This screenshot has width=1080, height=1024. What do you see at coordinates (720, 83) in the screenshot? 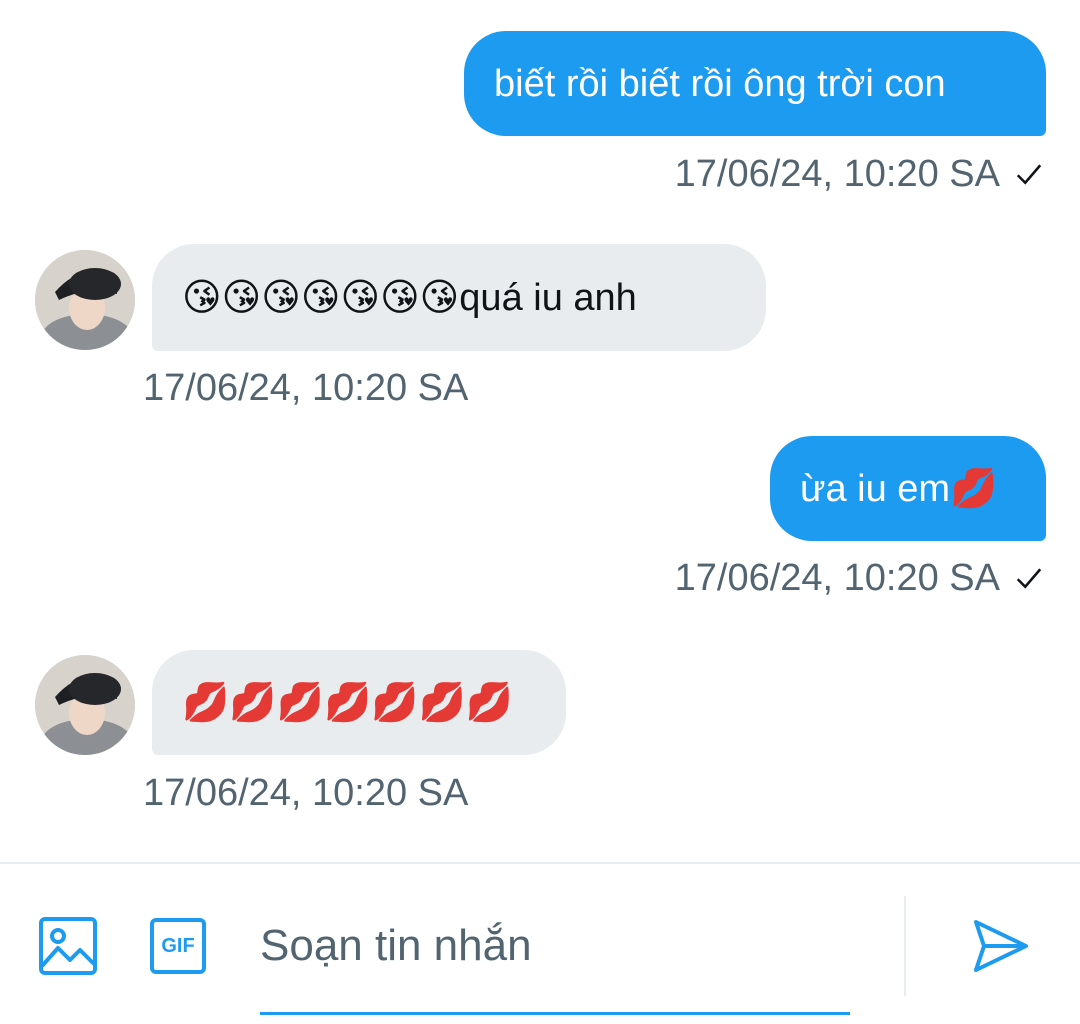
I see `message-text: biết rồi biết rồi ông trời con` at bounding box center [720, 83].